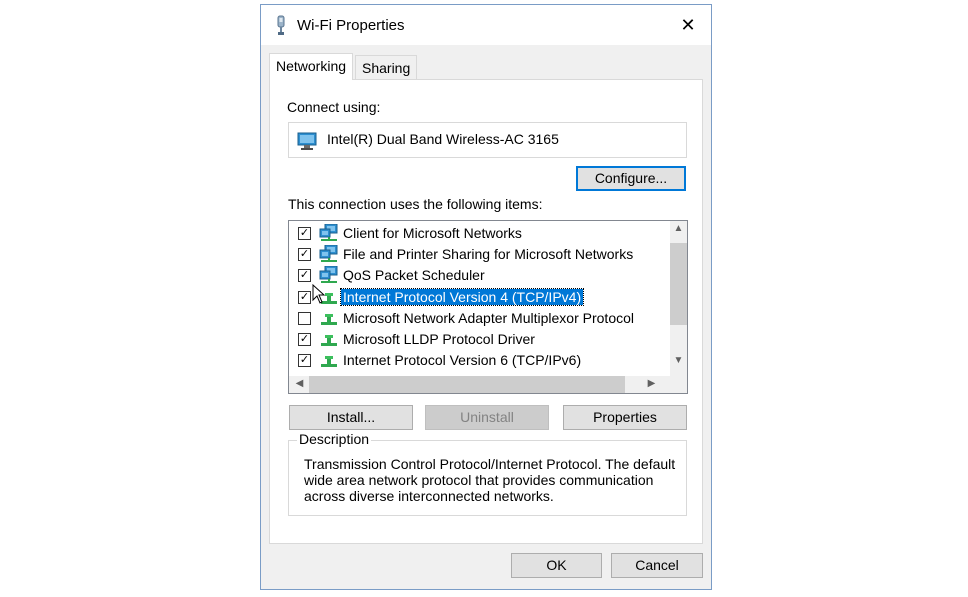 The image size is (968, 597). Describe the element at coordinates (334, 107) in the screenshot. I see `connect-using-label: Connect using:` at that location.